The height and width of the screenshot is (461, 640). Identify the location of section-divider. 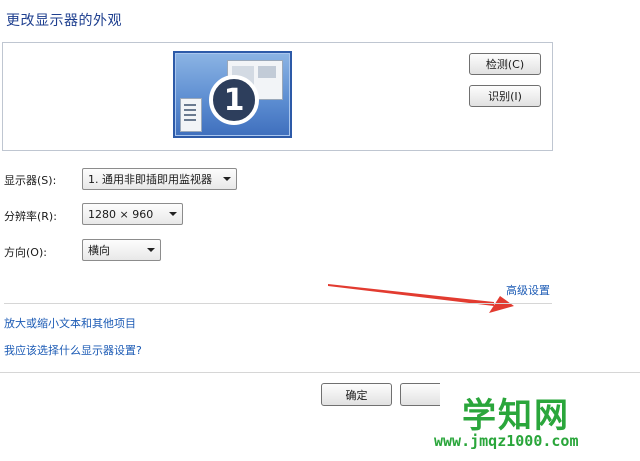
(278, 303).